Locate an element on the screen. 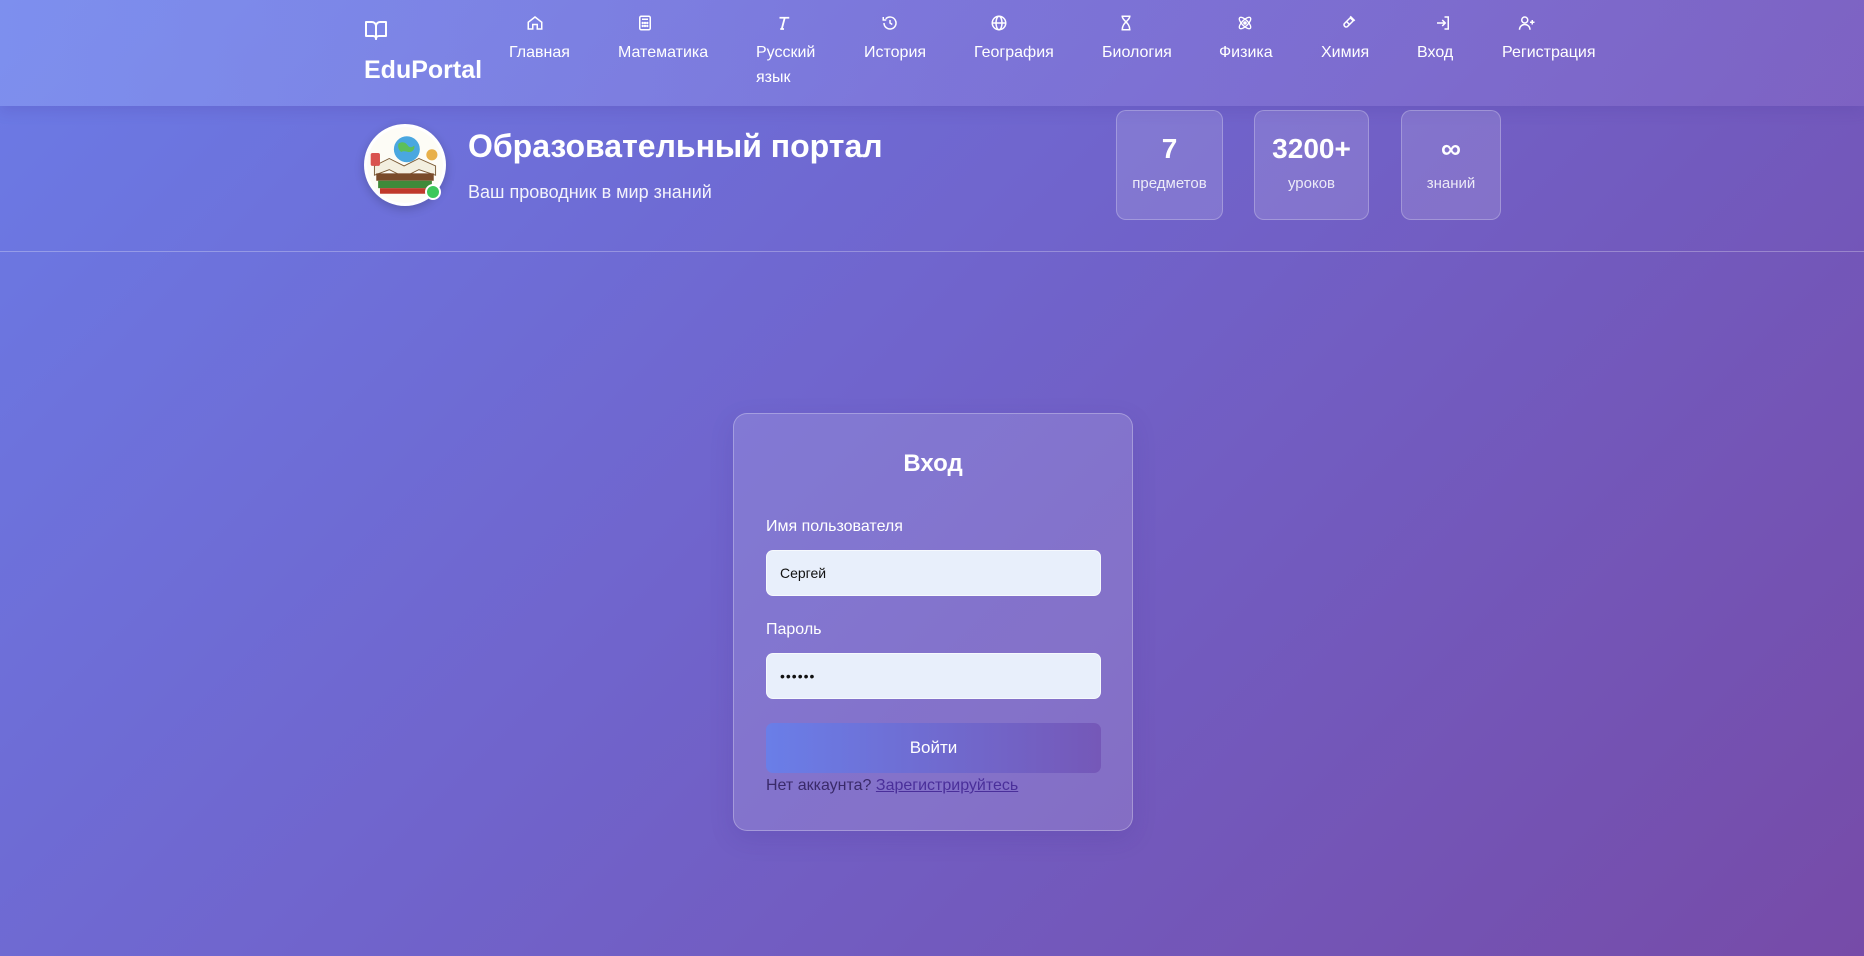  login-title: Вход is located at coordinates (933, 463).